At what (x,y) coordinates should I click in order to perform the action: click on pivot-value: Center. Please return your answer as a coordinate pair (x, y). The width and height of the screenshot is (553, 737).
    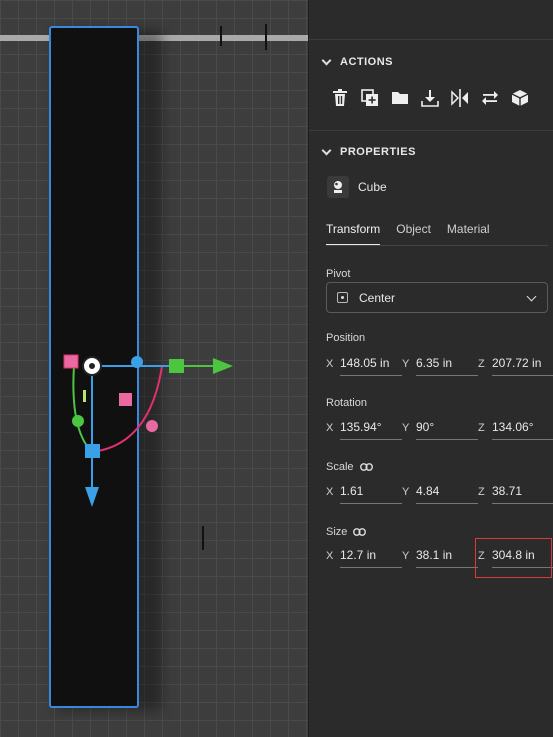
    Looking at the image, I should click on (377, 297).